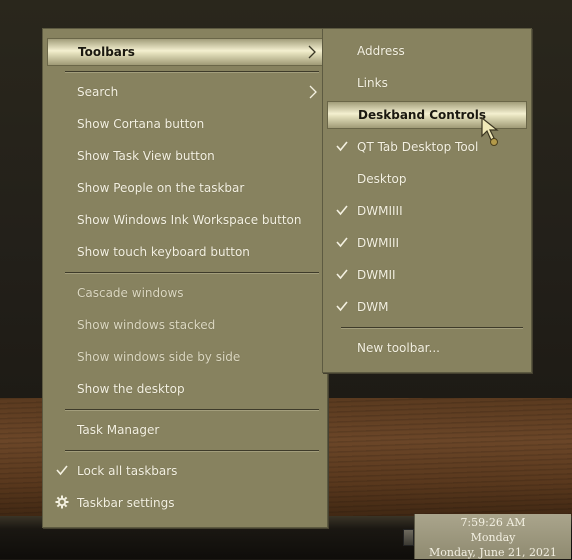  What do you see at coordinates (185, 503) in the screenshot?
I see `menu-item-taskbar-settings: Taskbar settings` at bounding box center [185, 503].